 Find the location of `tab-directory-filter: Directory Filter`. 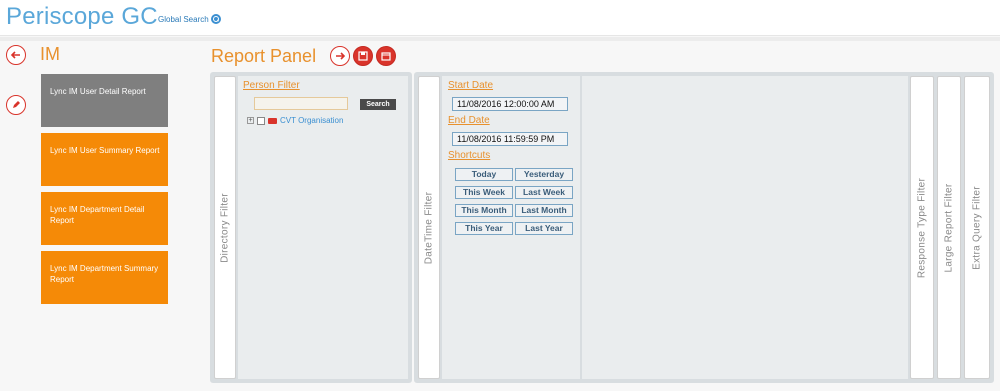

tab-directory-filter: Directory Filter is located at coordinates (225, 227).